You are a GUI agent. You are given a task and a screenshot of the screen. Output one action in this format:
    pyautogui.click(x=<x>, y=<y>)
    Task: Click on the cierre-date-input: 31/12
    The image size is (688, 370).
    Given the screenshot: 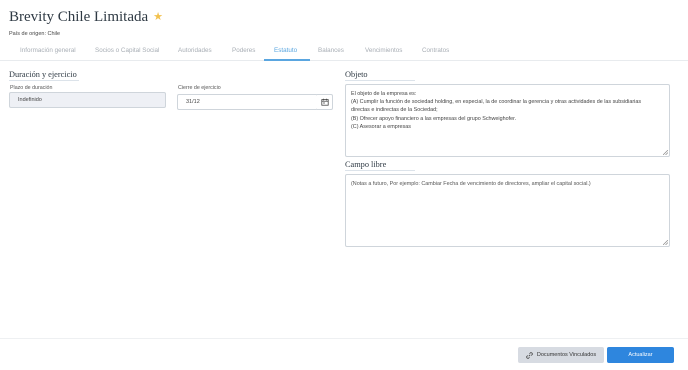 What is the action you would take?
    pyautogui.click(x=247, y=102)
    